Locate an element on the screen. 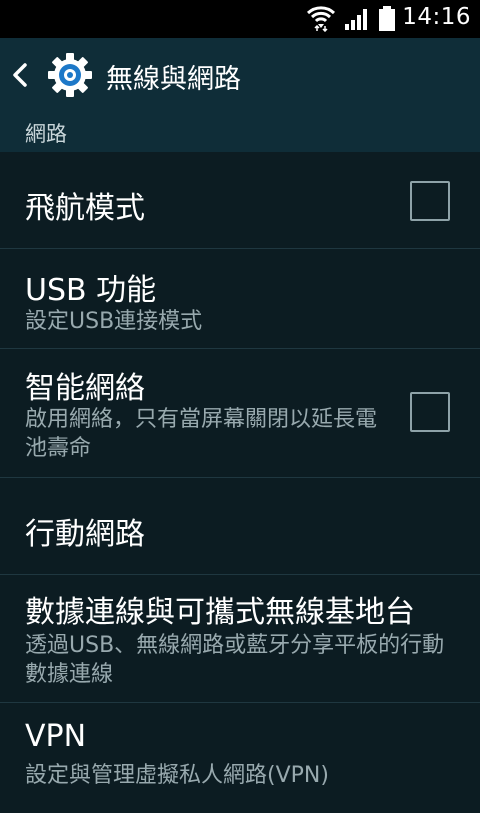 Image resolution: width=480 pixels, height=813 pixels. status-time: 14:16 is located at coordinates (436, 17).